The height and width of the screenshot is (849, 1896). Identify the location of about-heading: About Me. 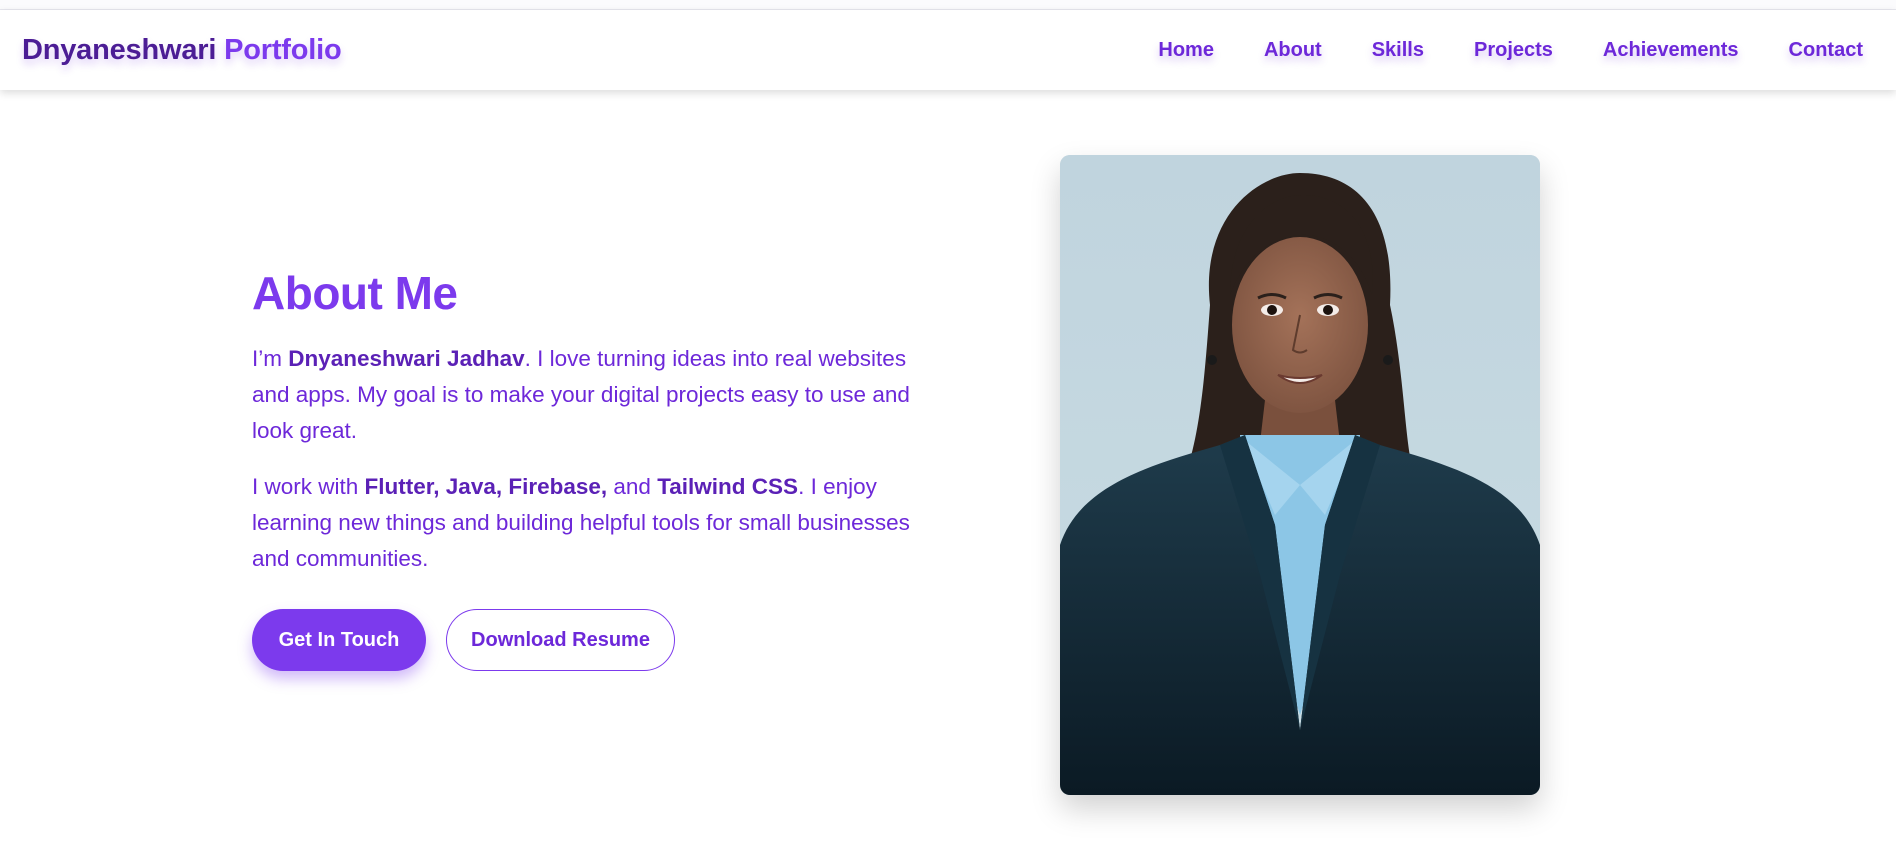
(355, 293).